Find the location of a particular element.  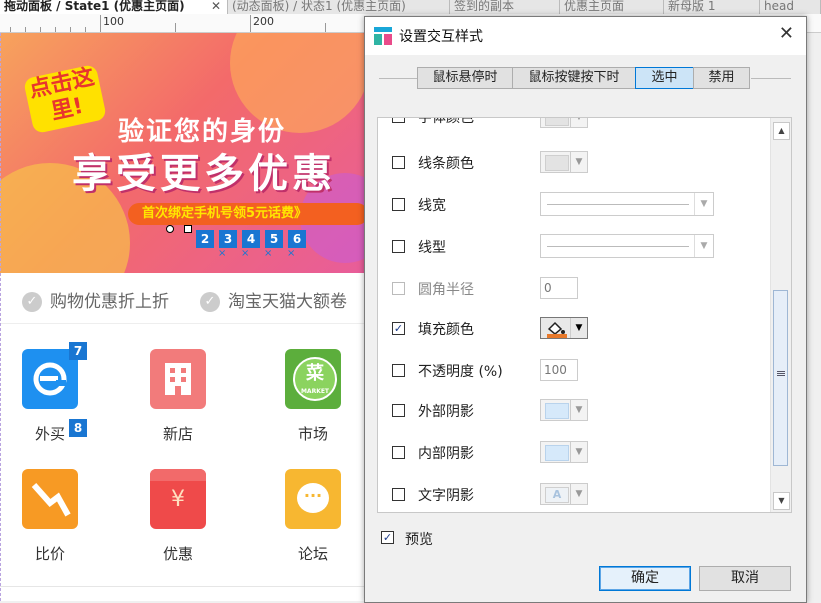

prop-line-color: 线条颜色 ▼ is located at coordinates (574, 163).